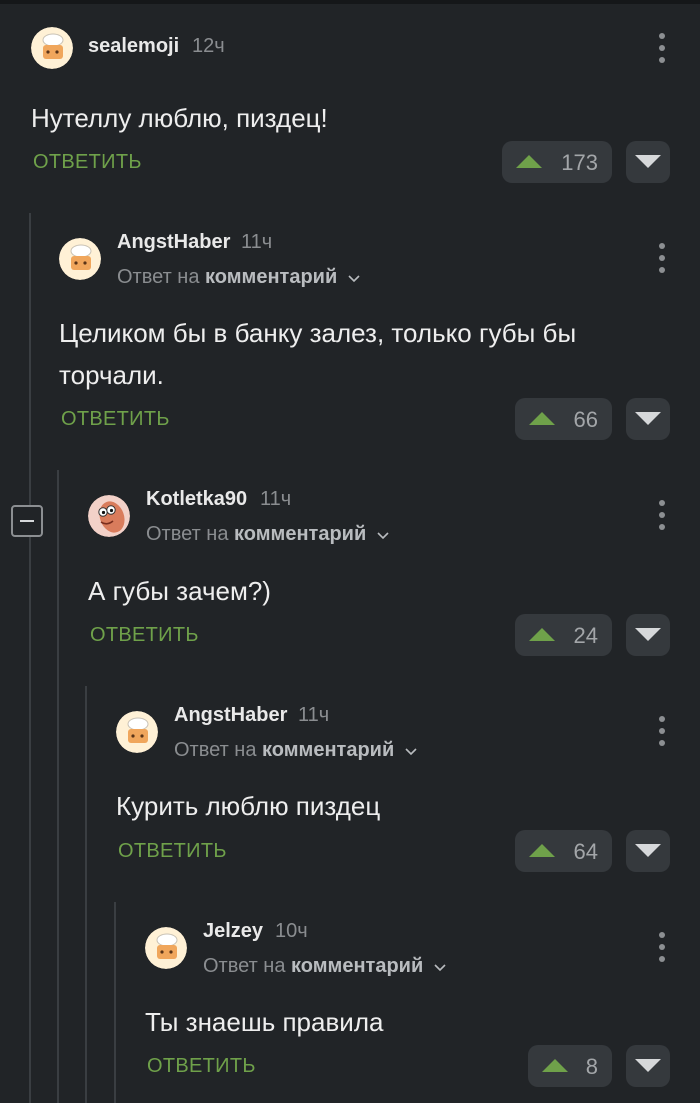 This screenshot has width=700, height=1103. What do you see at coordinates (585, 851) in the screenshot?
I see `vote-count: 64` at bounding box center [585, 851].